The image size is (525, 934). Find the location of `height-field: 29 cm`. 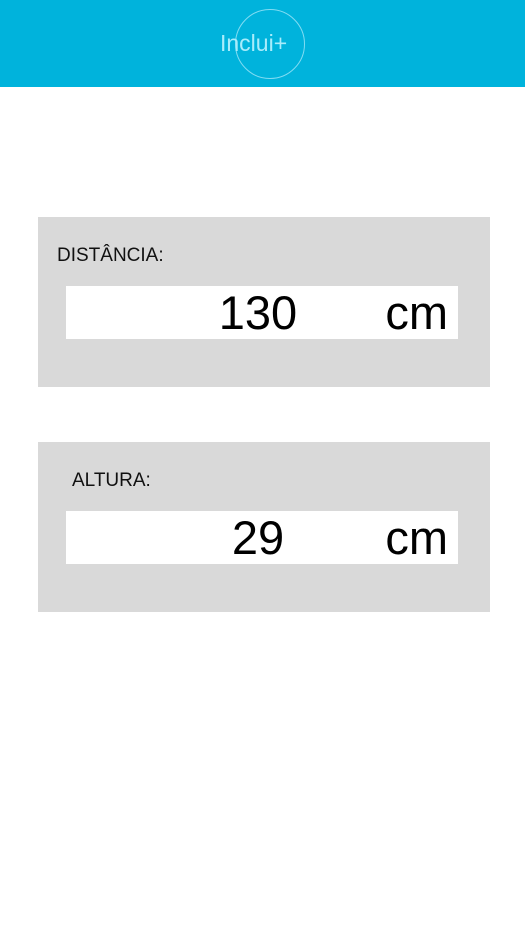

height-field: 29 cm is located at coordinates (262, 537).